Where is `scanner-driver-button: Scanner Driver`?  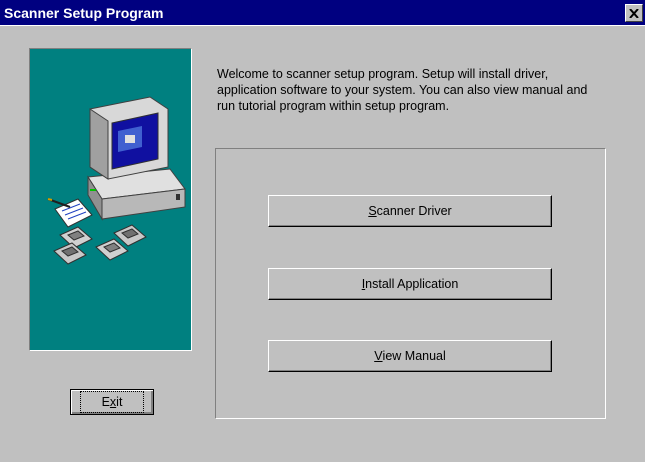
scanner-driver-button: Scanner Driver is located at coordinates (410, 211).